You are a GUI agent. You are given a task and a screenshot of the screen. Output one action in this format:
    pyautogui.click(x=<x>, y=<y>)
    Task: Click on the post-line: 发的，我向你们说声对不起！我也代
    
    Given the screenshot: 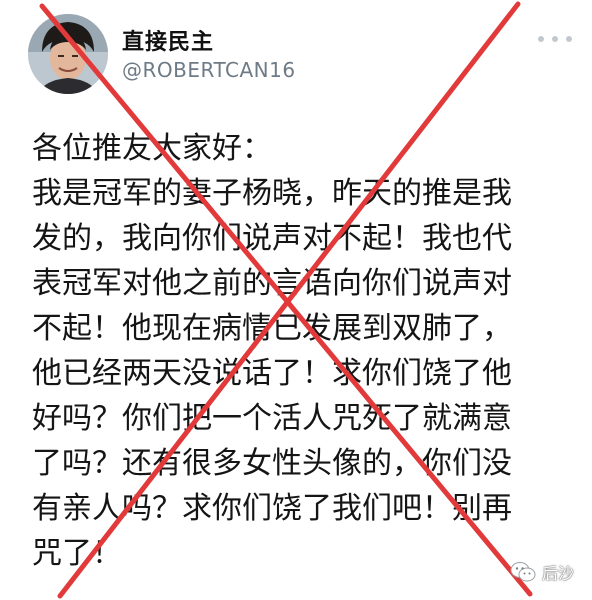 What is the action you would take?
    pyautogui.click(x=272, y=238)
    